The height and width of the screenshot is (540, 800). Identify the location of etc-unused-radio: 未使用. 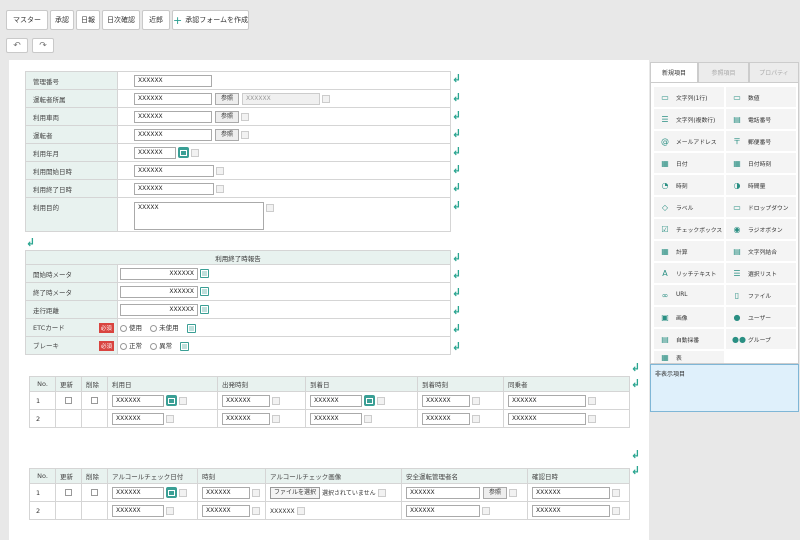
(164, 328).